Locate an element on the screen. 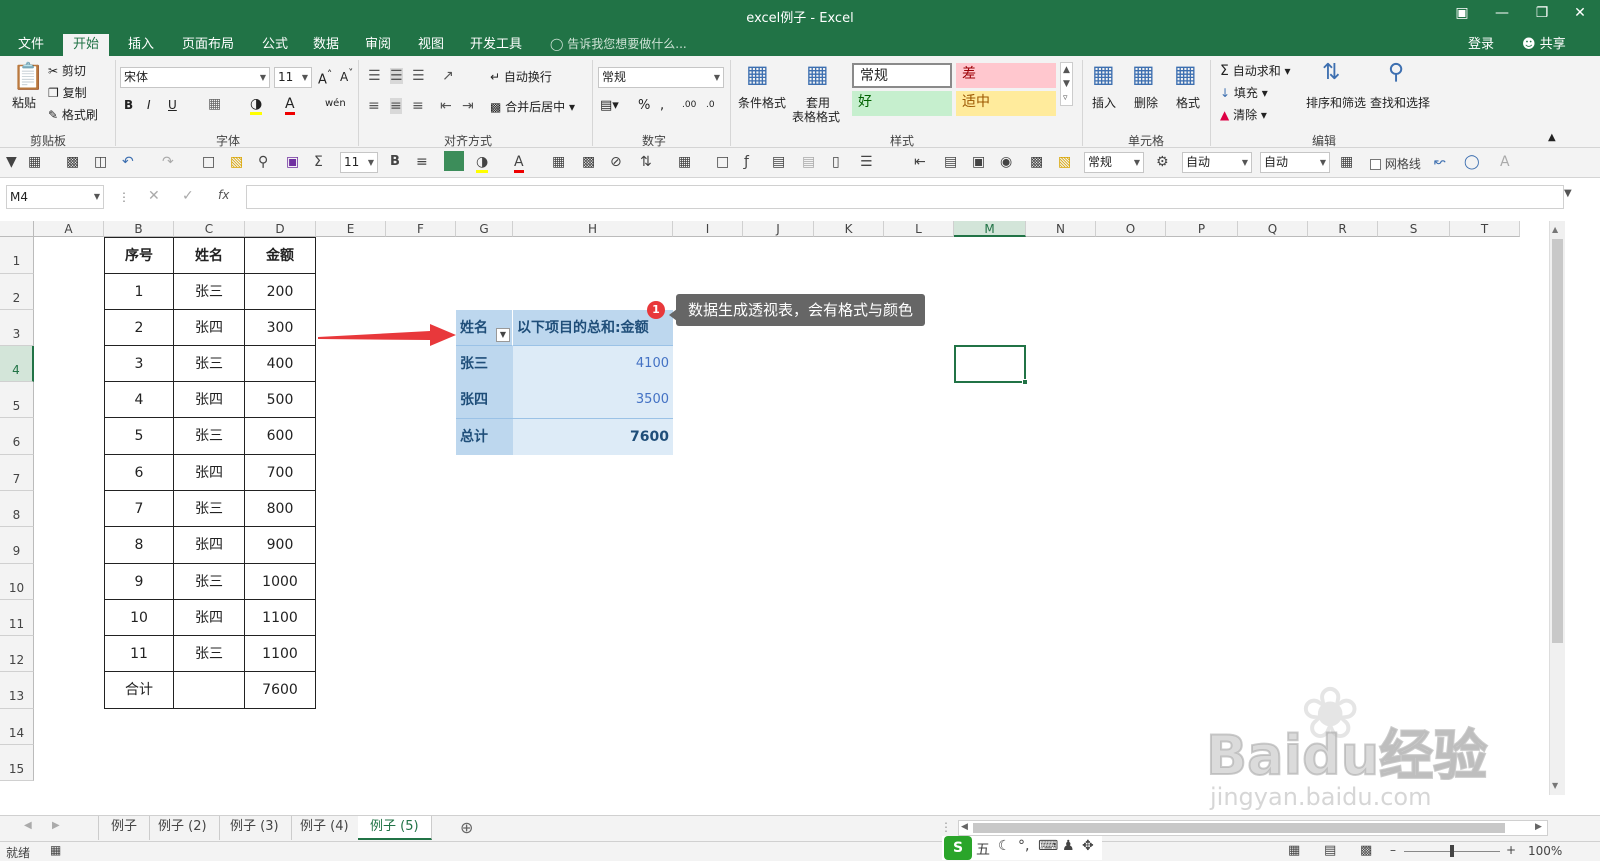 This screenshot has width=1600, height=861. zoom-in-icon: + is located at coordinates (1511, 850).